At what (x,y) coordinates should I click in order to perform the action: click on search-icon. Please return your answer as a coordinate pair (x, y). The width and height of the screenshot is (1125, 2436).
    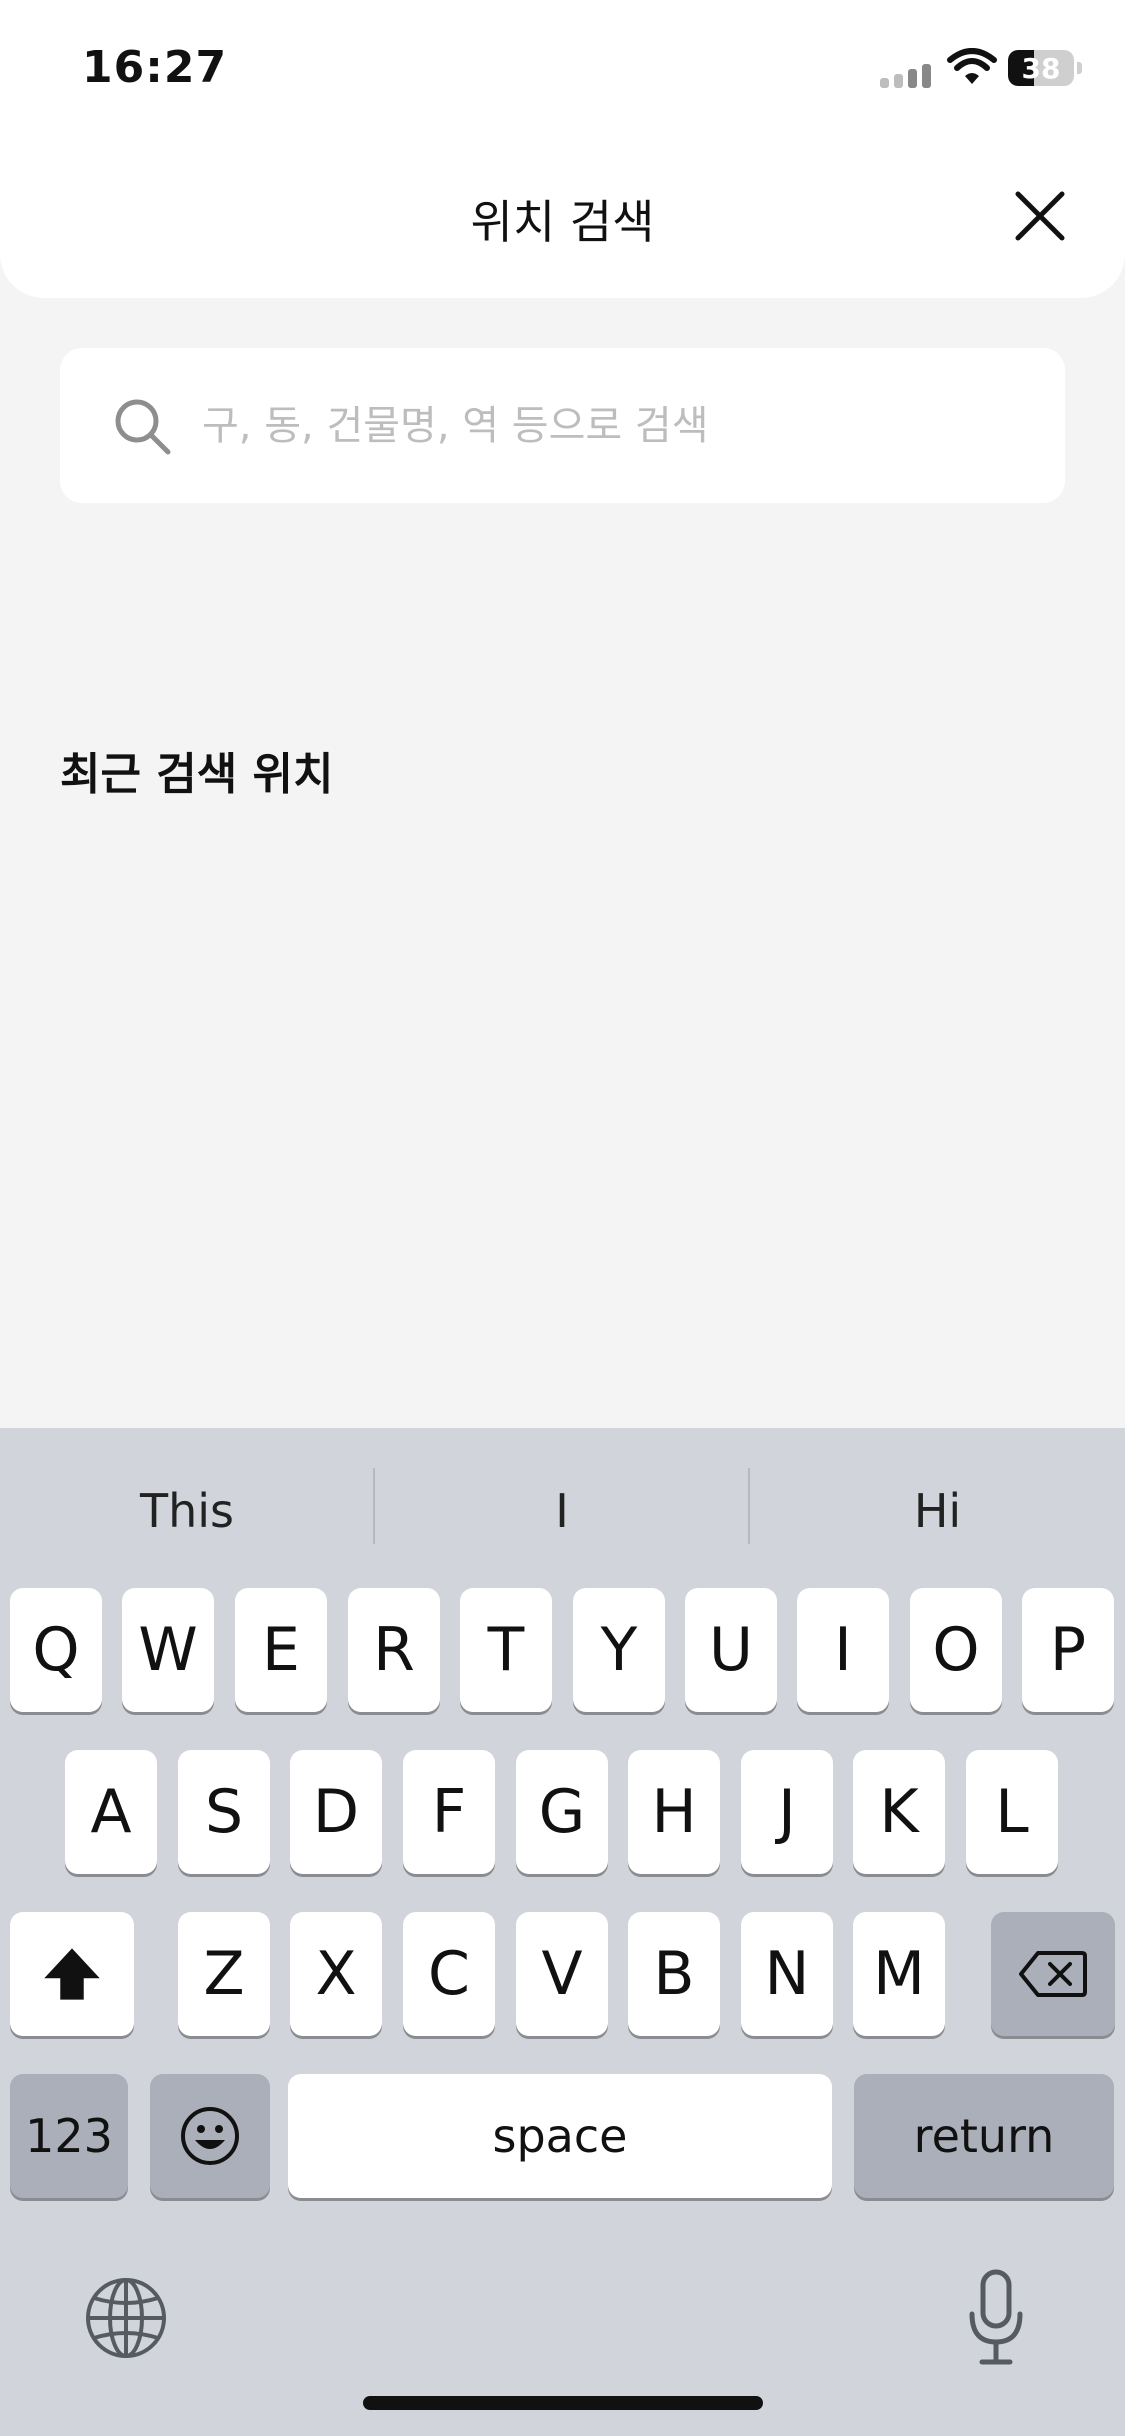
    Looking at the image, I should click on (143, 427).